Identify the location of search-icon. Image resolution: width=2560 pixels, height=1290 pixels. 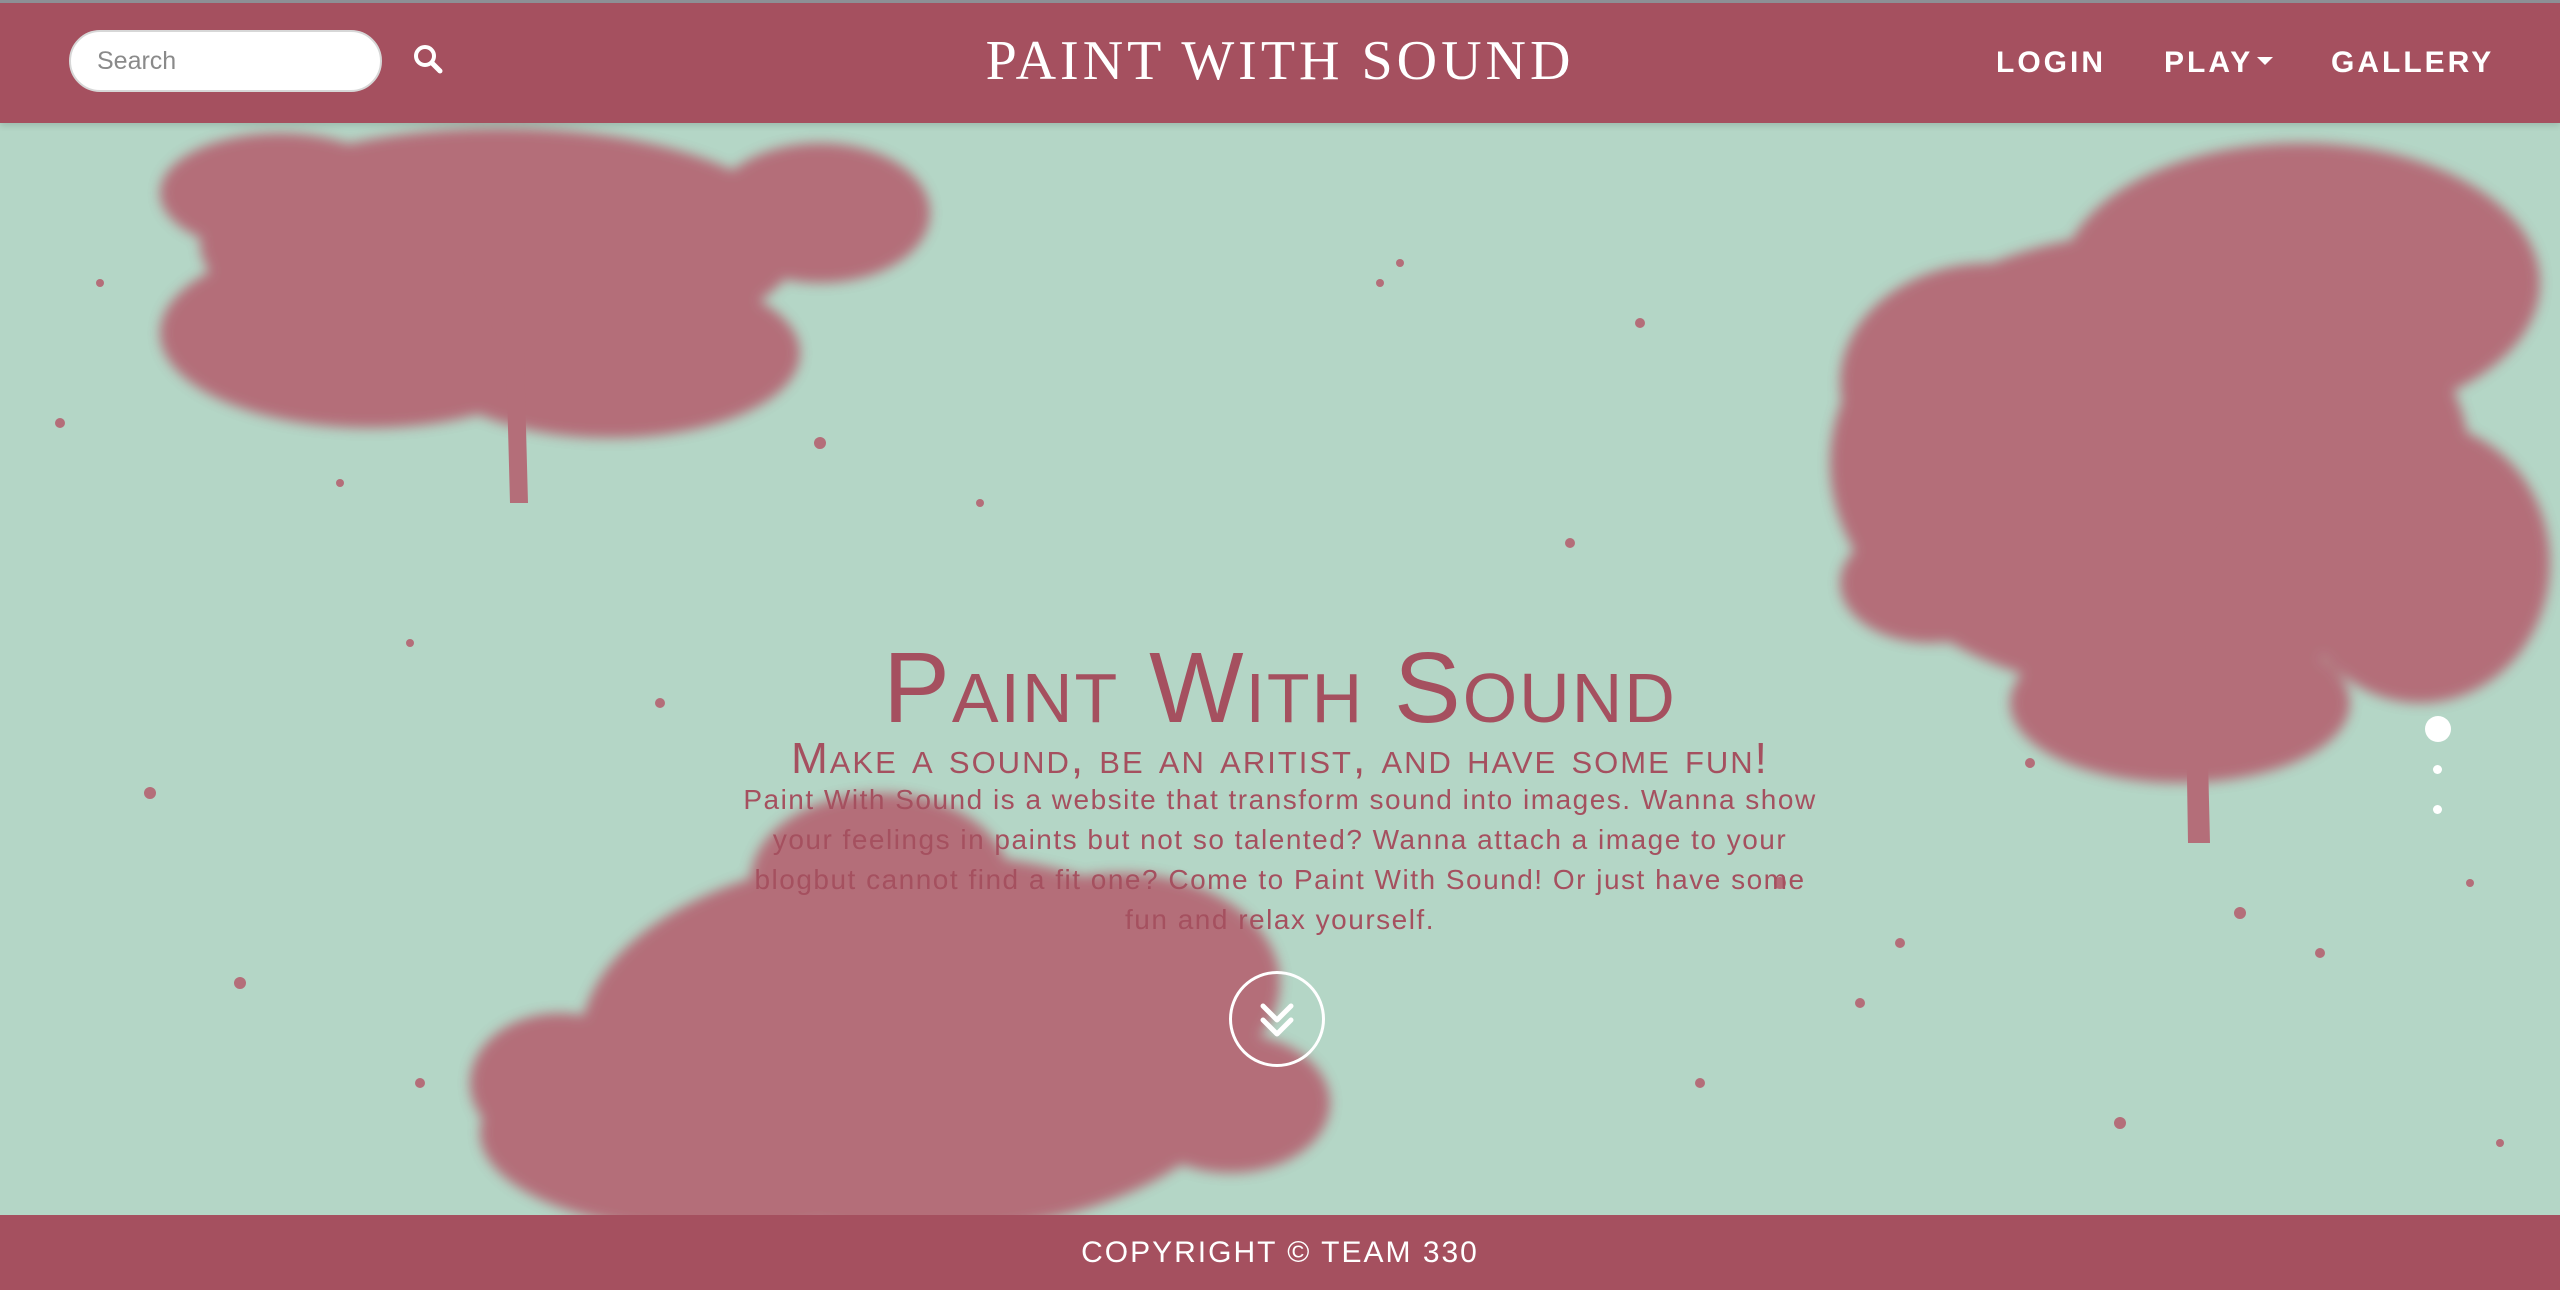
(429, 60).